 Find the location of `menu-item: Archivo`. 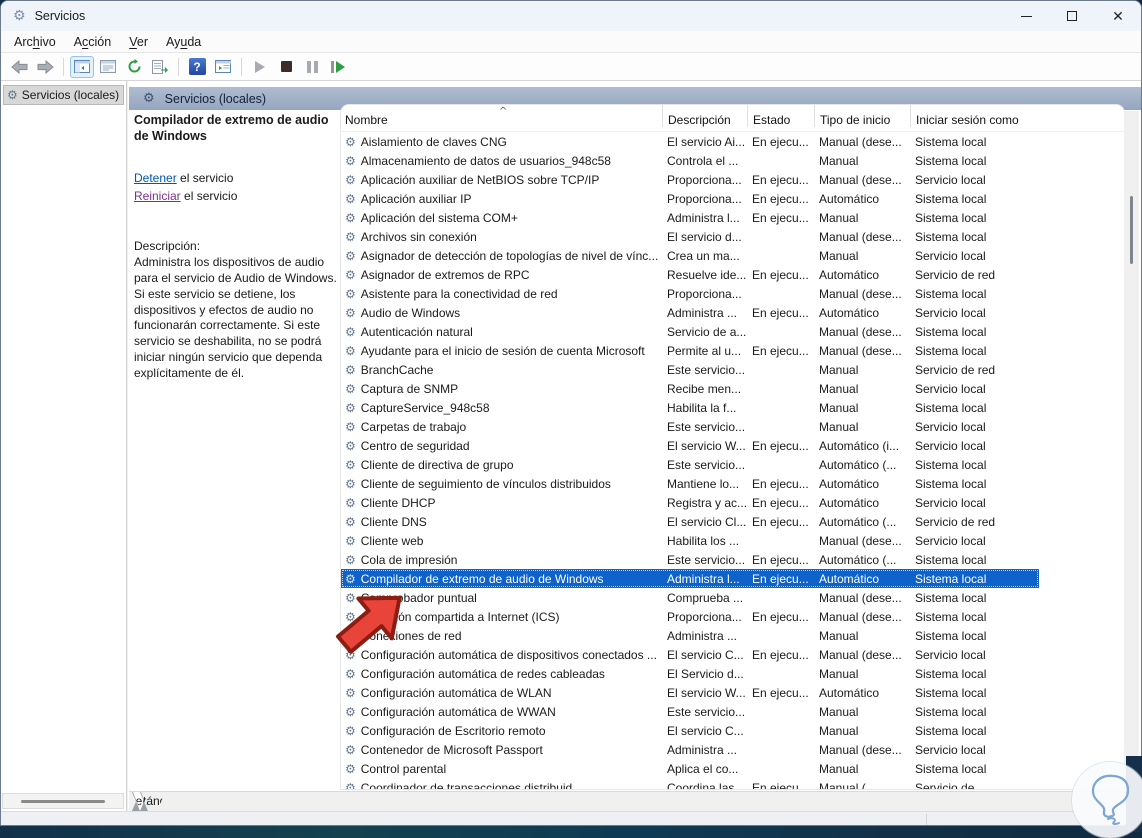

menu-item: Archivo is located at coordinates (35, 42).